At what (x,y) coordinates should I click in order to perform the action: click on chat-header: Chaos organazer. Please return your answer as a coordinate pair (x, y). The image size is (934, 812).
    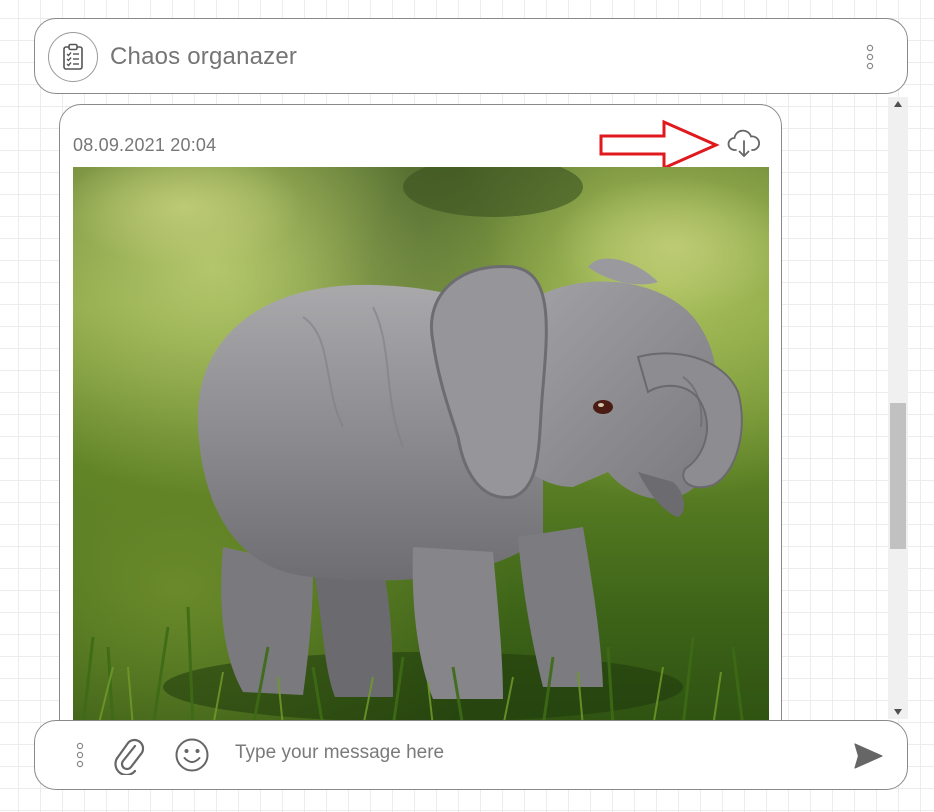
    Looking at the image, I should click on (471, 56).